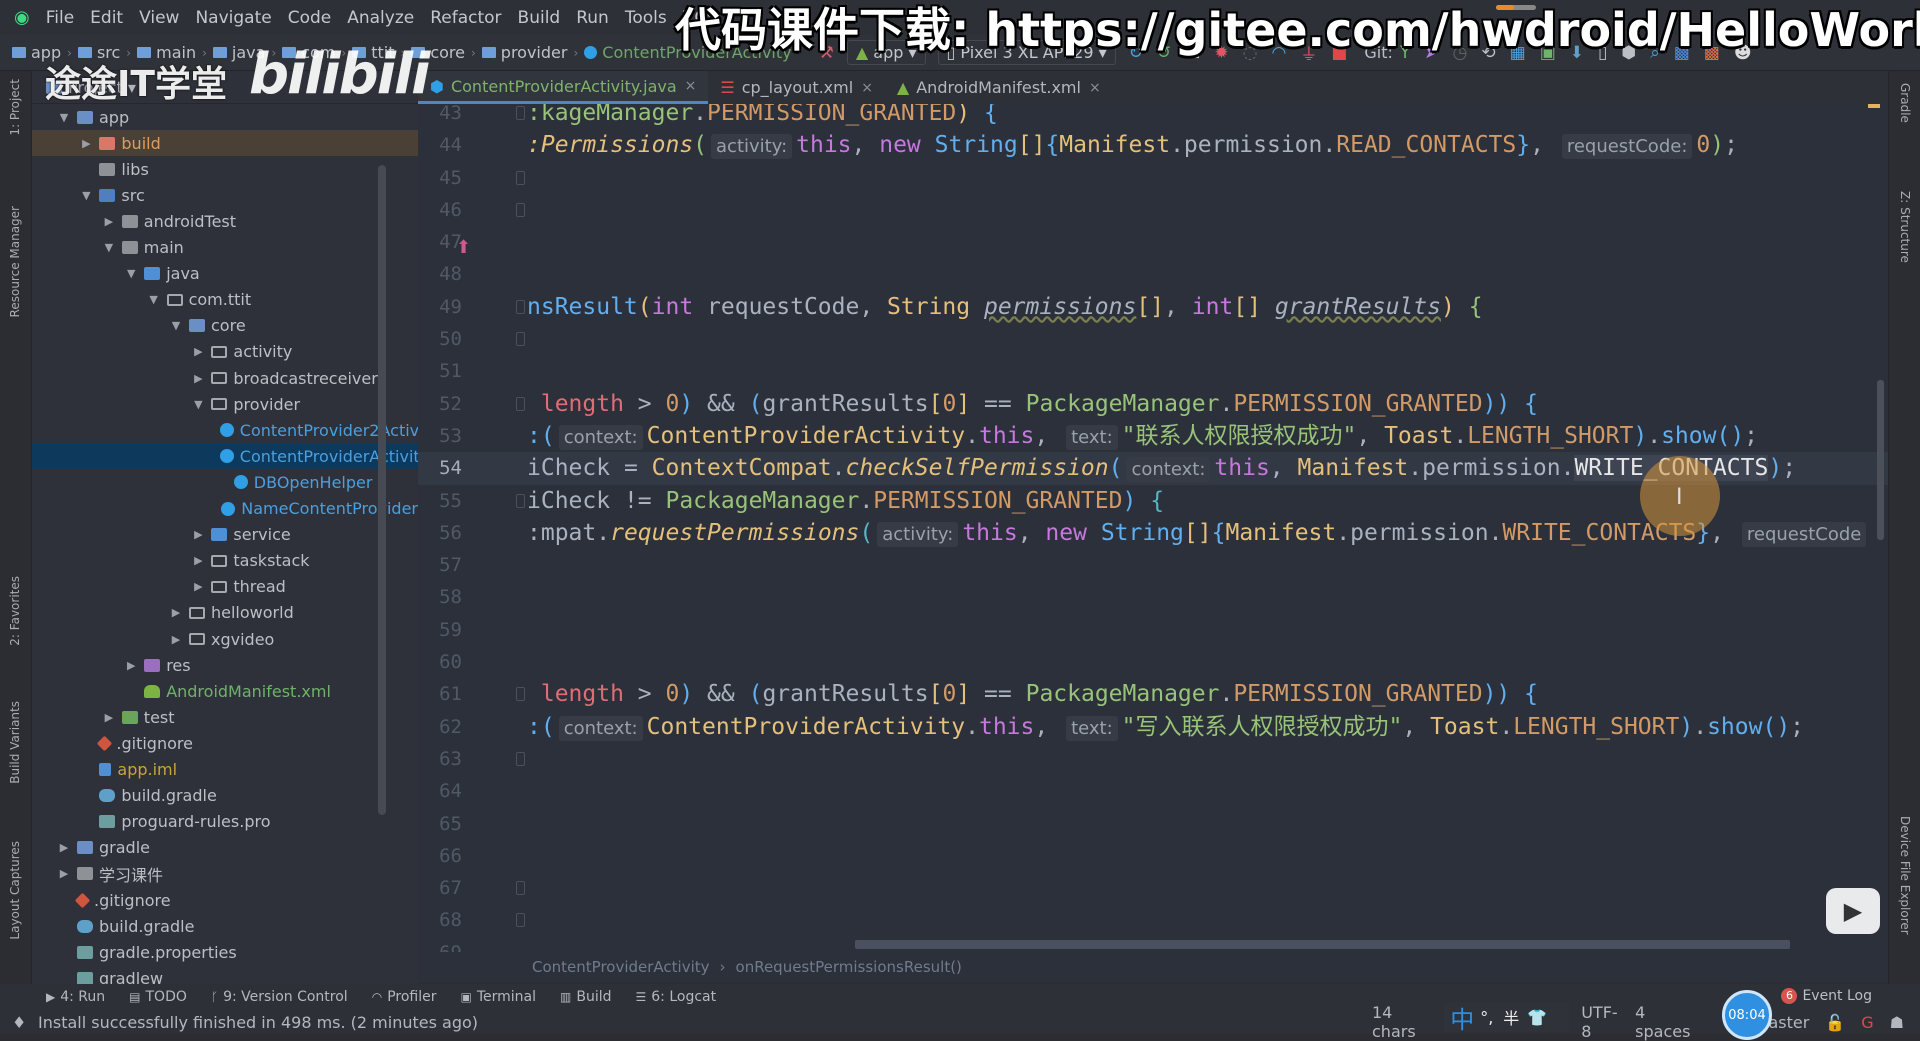  What do you see at coordinates (233, 18) in the screenshot?
I see `menu-navigate: Navigate` at bounding box center [233, 18].